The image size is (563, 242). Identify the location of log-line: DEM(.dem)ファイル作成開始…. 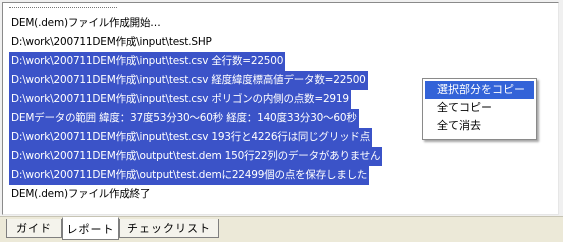
(86, 23).